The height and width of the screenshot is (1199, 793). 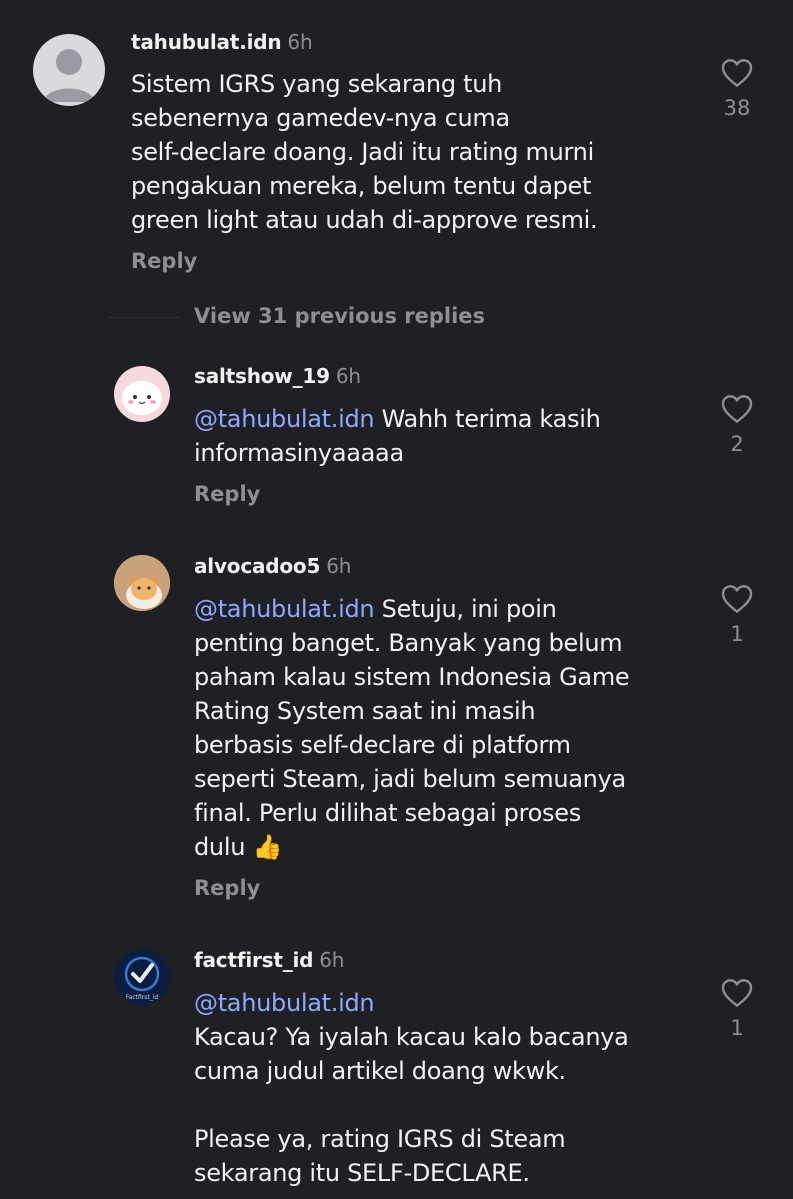 I want to click on avatar-caption: Factfirst_id, so click(x=142, y=997).